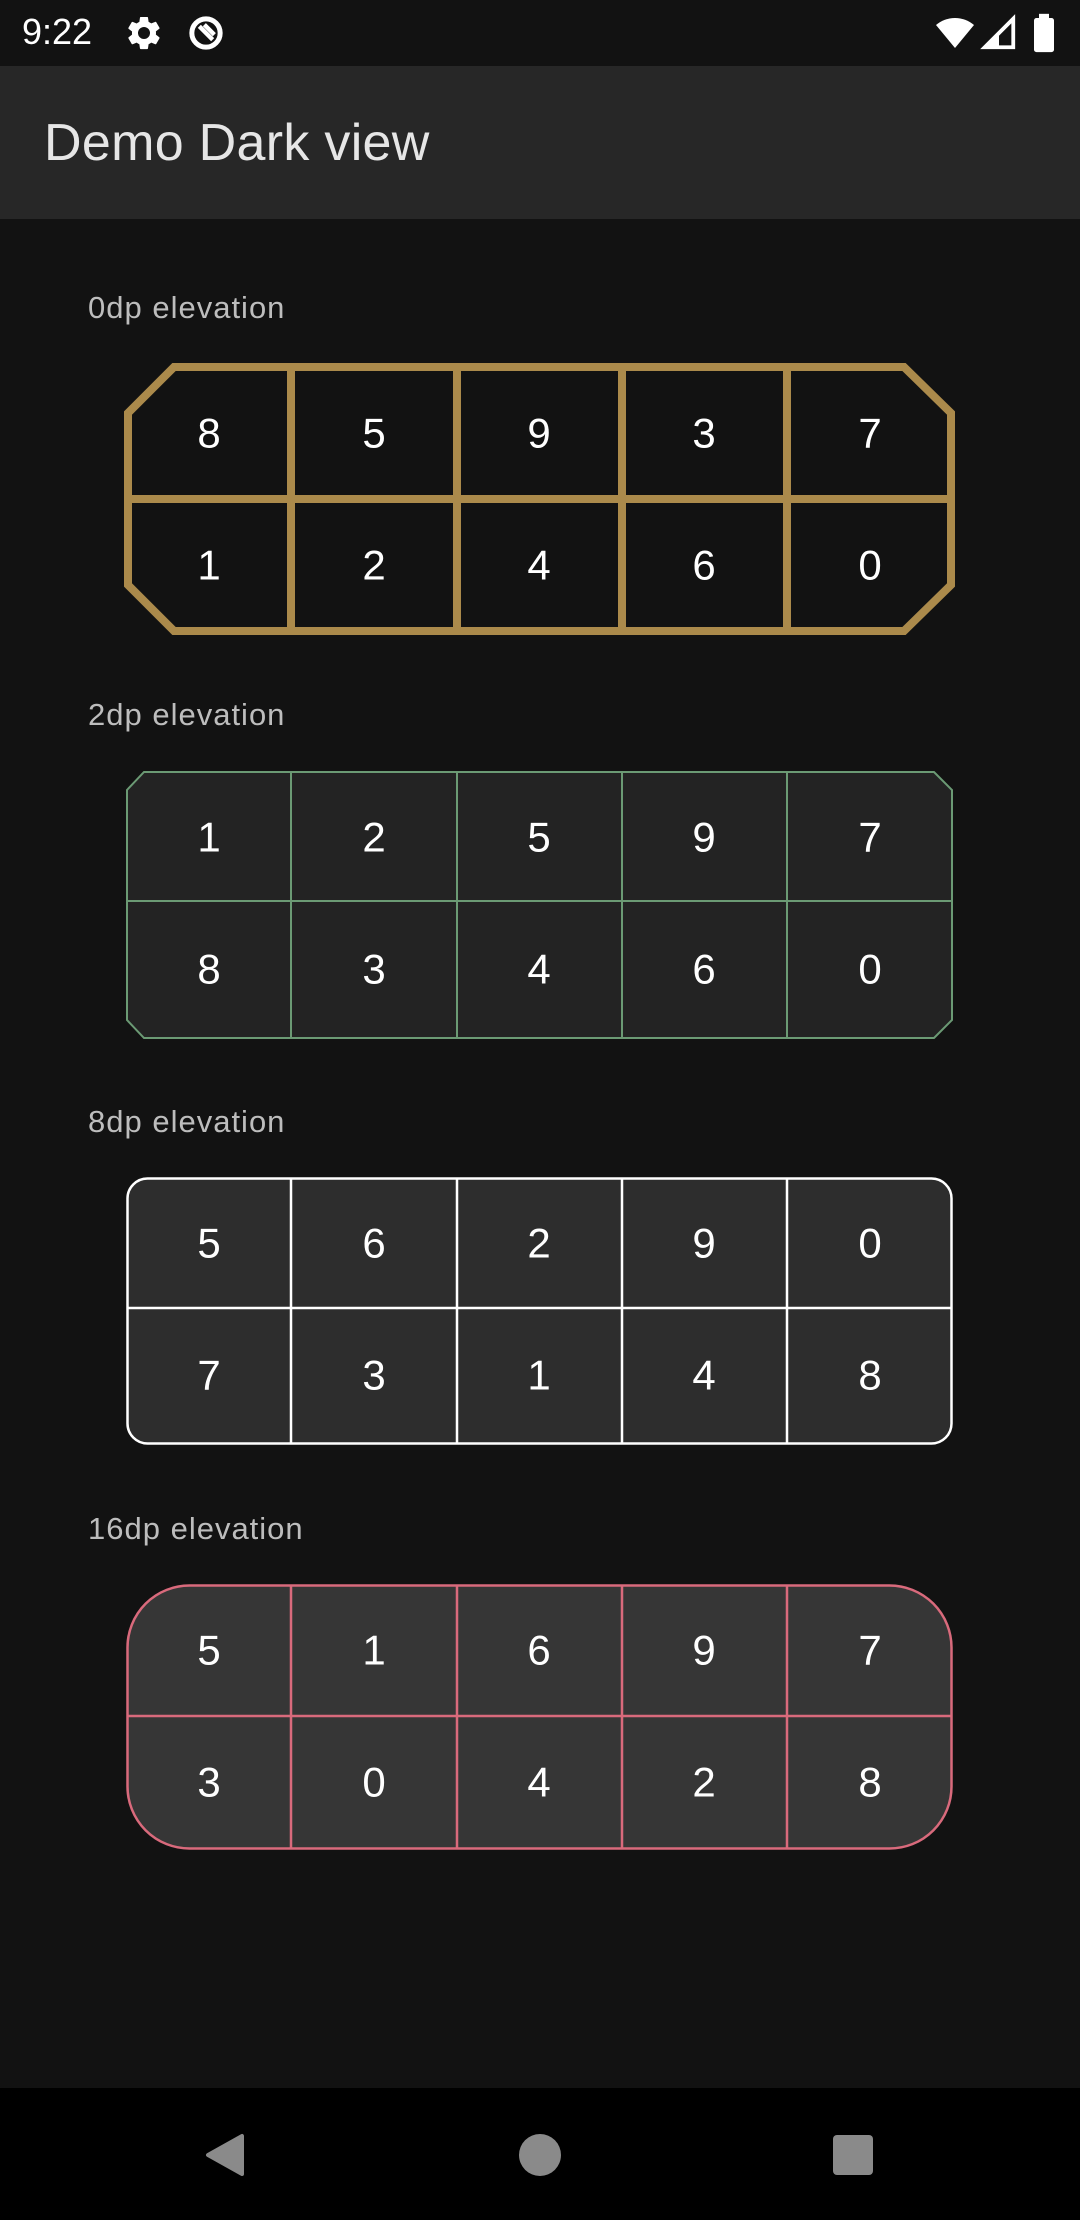 The image size is (1080, 2220). I want to click on battery-icon, so click(1044, 33).